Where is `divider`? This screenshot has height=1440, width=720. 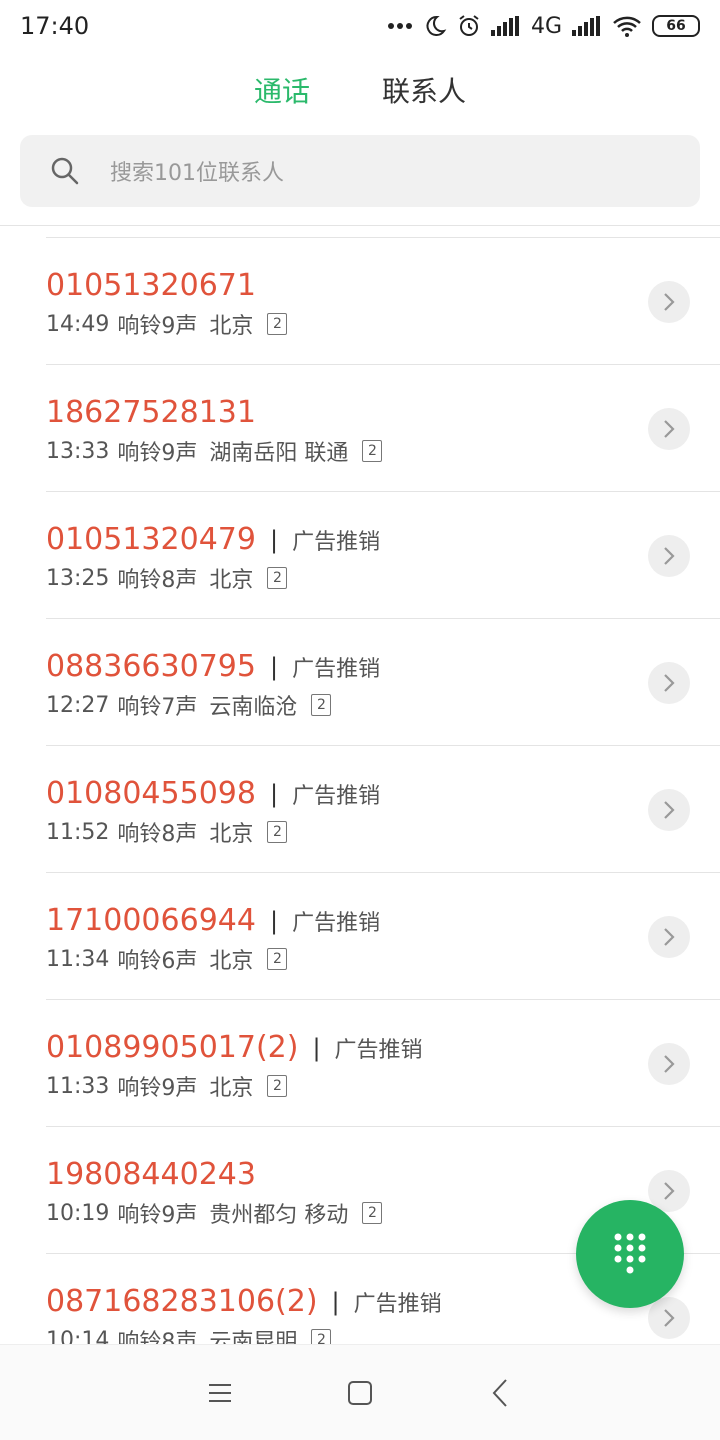 divider is located at coordinates (360, 225).